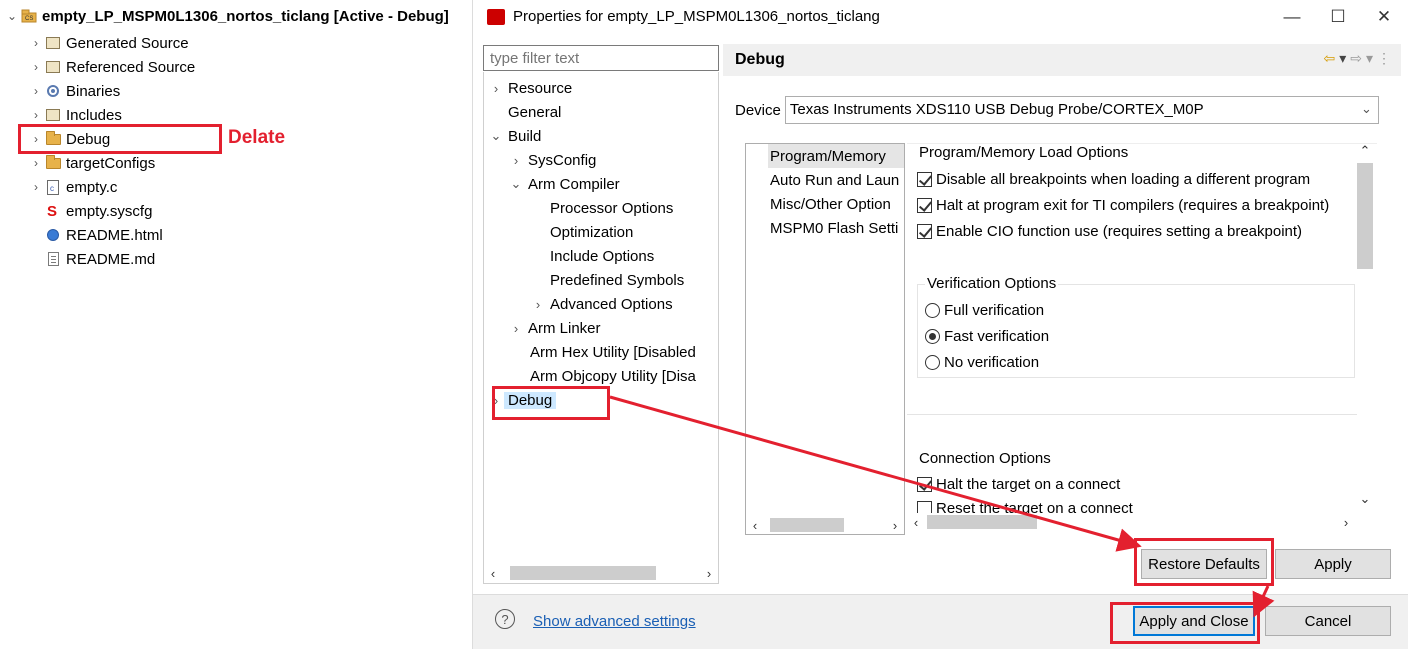 The width and height of the screenshot is (1408, 649). What do you see at coordinates (131, 67) in the screenshot?
I see `tree-item-label: Referenced Source` at bounding box center [131, 67].